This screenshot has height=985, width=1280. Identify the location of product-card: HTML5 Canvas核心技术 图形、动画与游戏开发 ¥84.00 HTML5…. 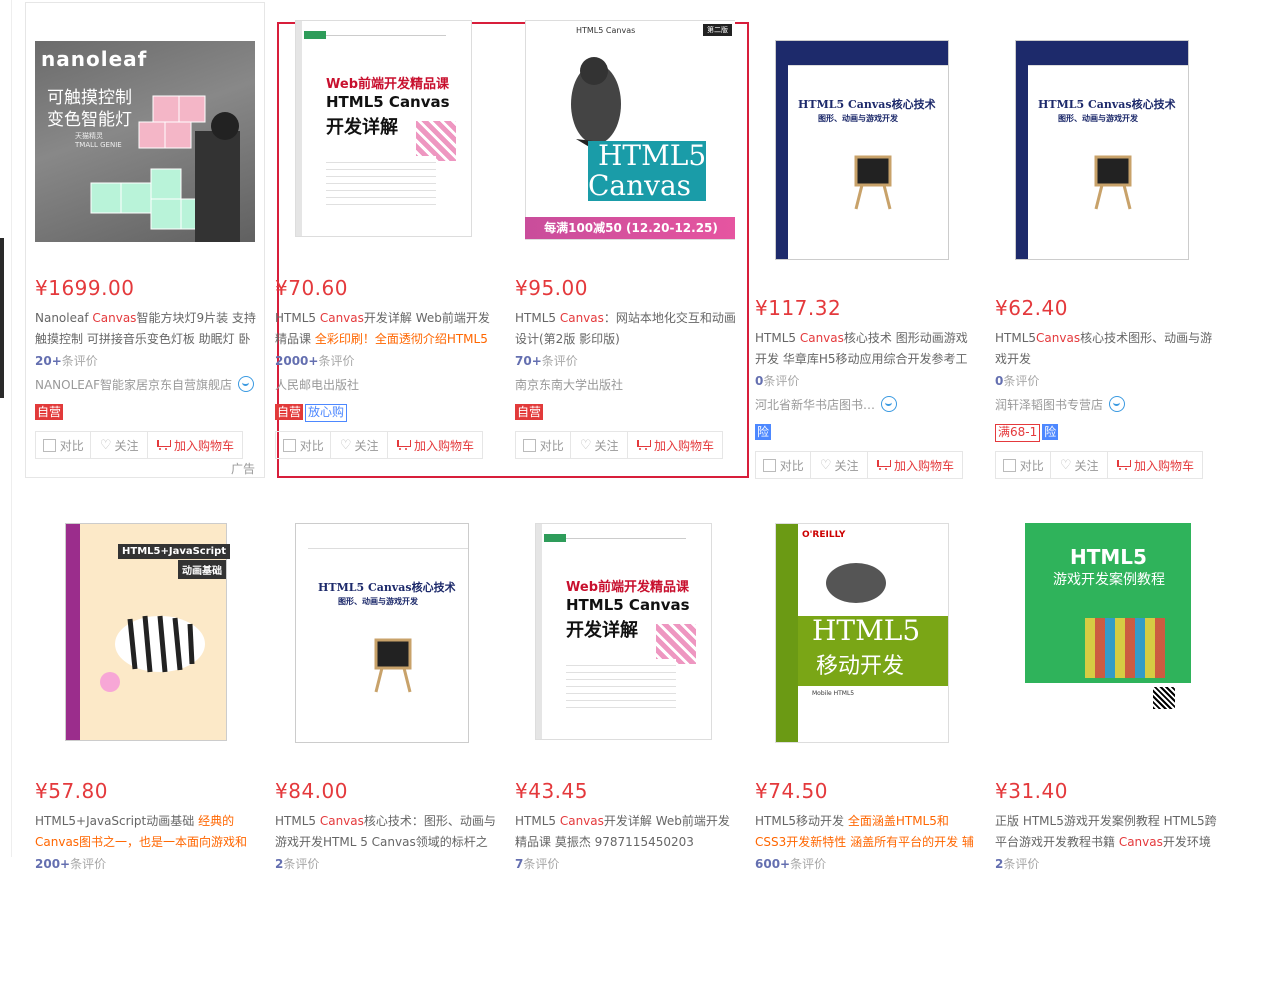
(385, 745).